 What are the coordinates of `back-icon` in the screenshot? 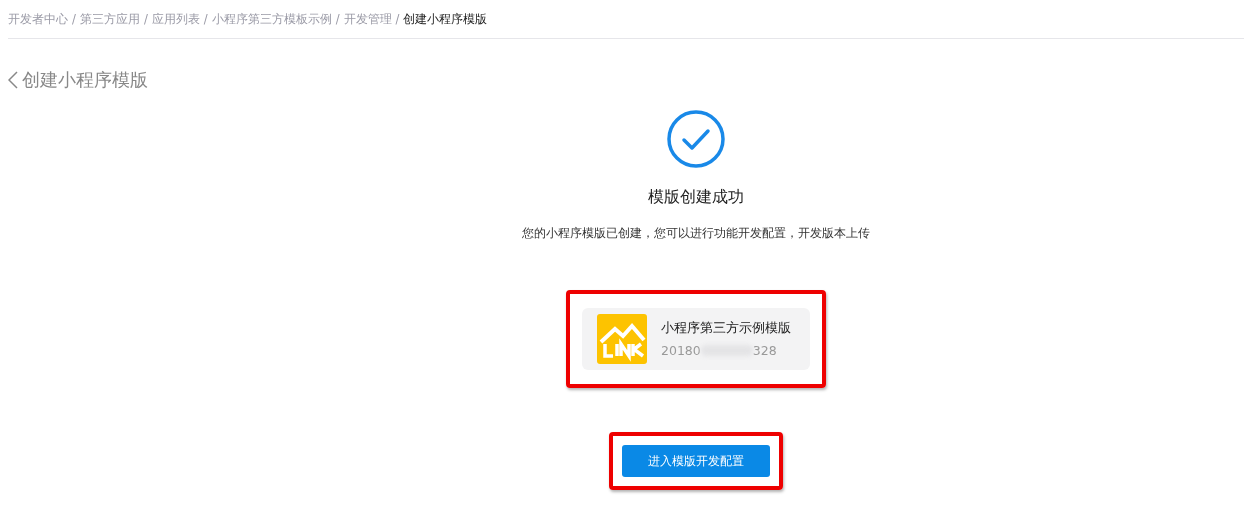 It's located at (13, 80).